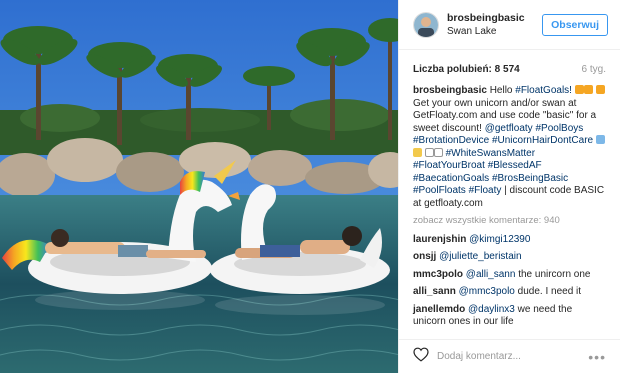  What do you see at coordinates (499, 239) in the screenshot?
I see `comment-mention: @kimgi12390` at bounding box center [499, 239].